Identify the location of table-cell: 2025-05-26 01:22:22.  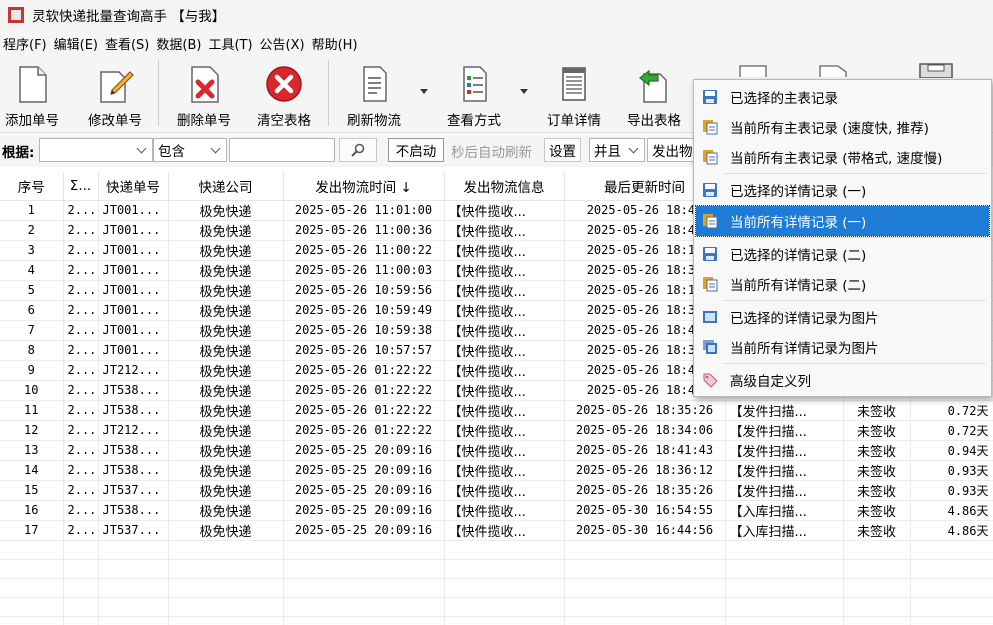
(364, 410).